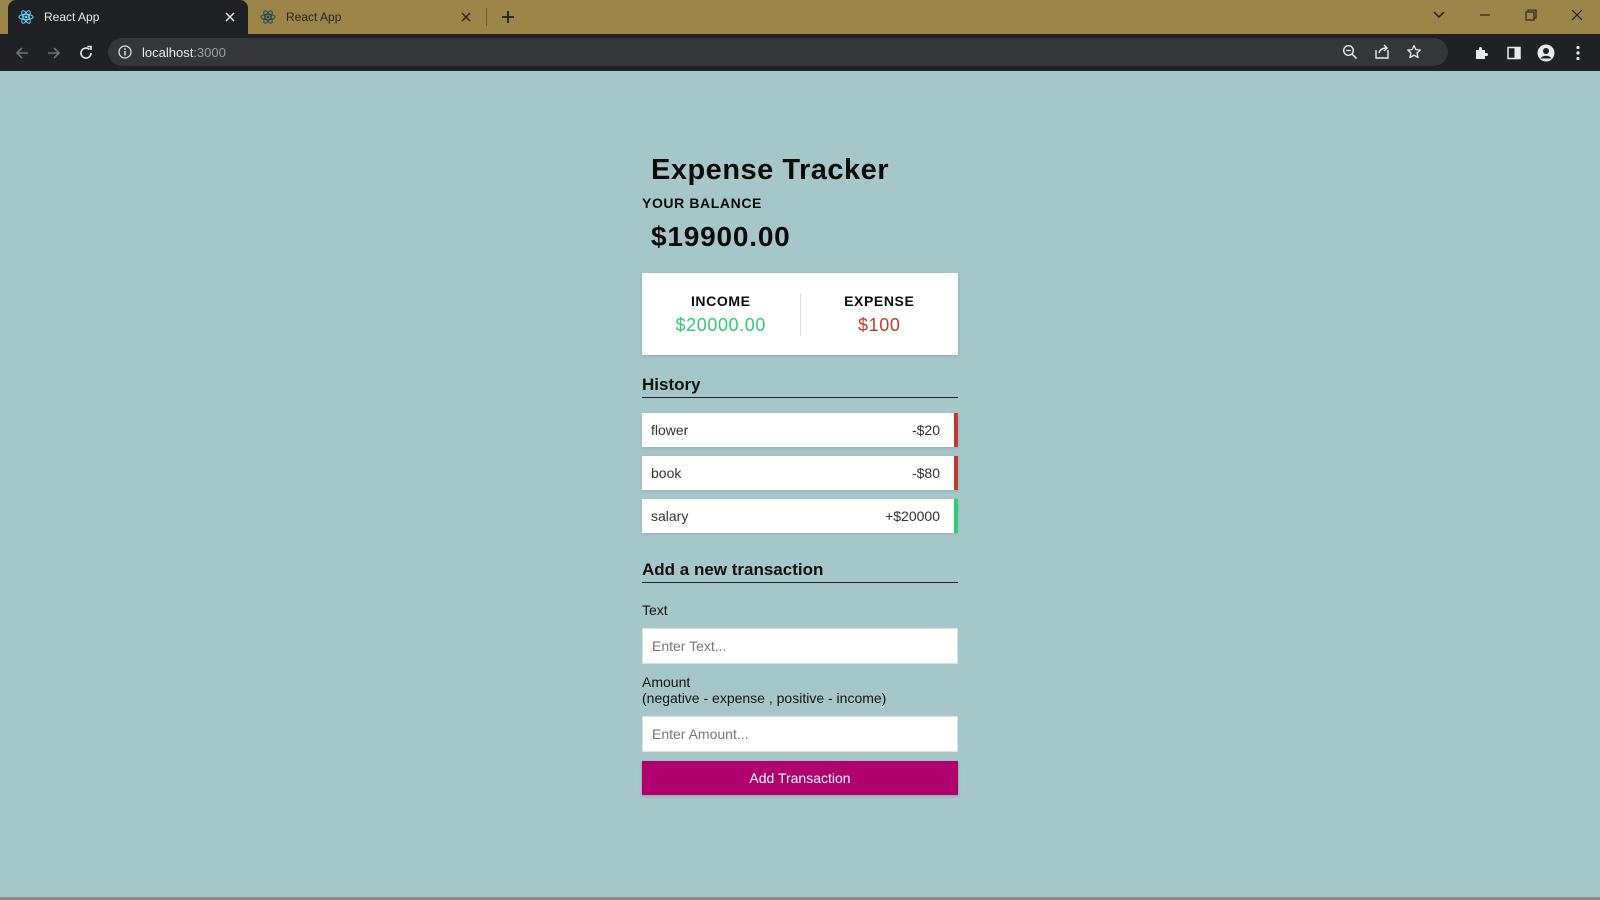 The image size is (1600, 900). What do you see at coordinates (702, 203) in the screenshot?
I see `balance-label: YOUR BALANCE` at bounding box center [702, 203].